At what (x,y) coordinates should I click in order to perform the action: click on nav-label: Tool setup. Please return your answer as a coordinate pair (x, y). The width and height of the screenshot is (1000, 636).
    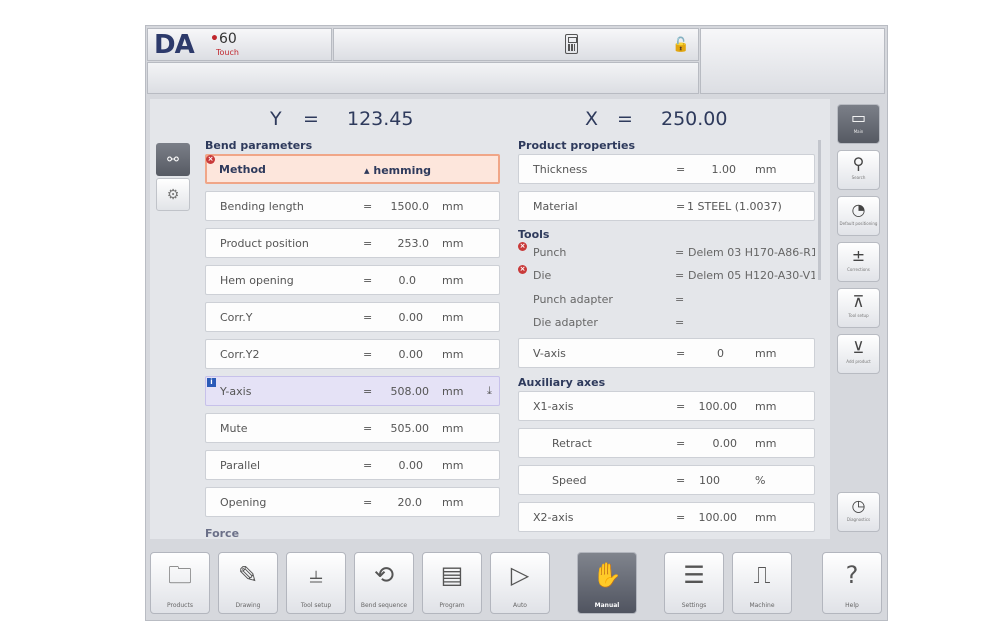
    Looking at the image, I should click on (316, 605).